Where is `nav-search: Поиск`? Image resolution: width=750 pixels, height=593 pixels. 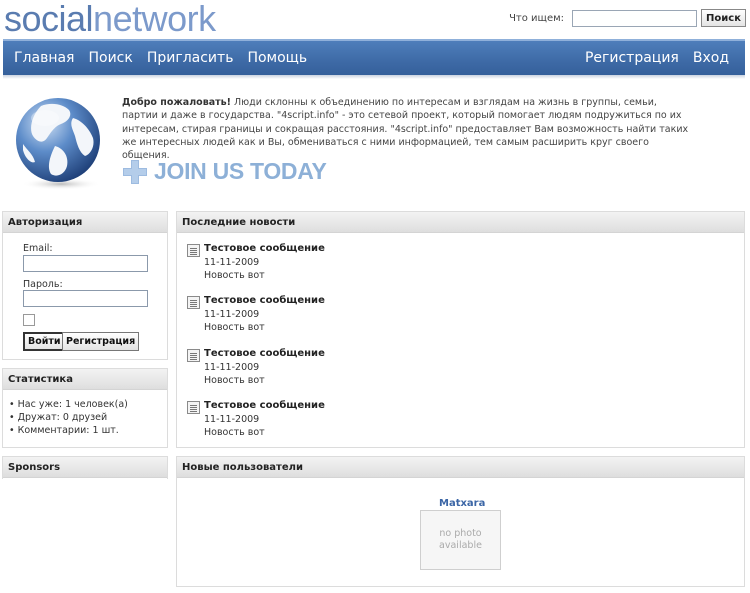 nav-search: Поиск is located at coordinates (110, 58).